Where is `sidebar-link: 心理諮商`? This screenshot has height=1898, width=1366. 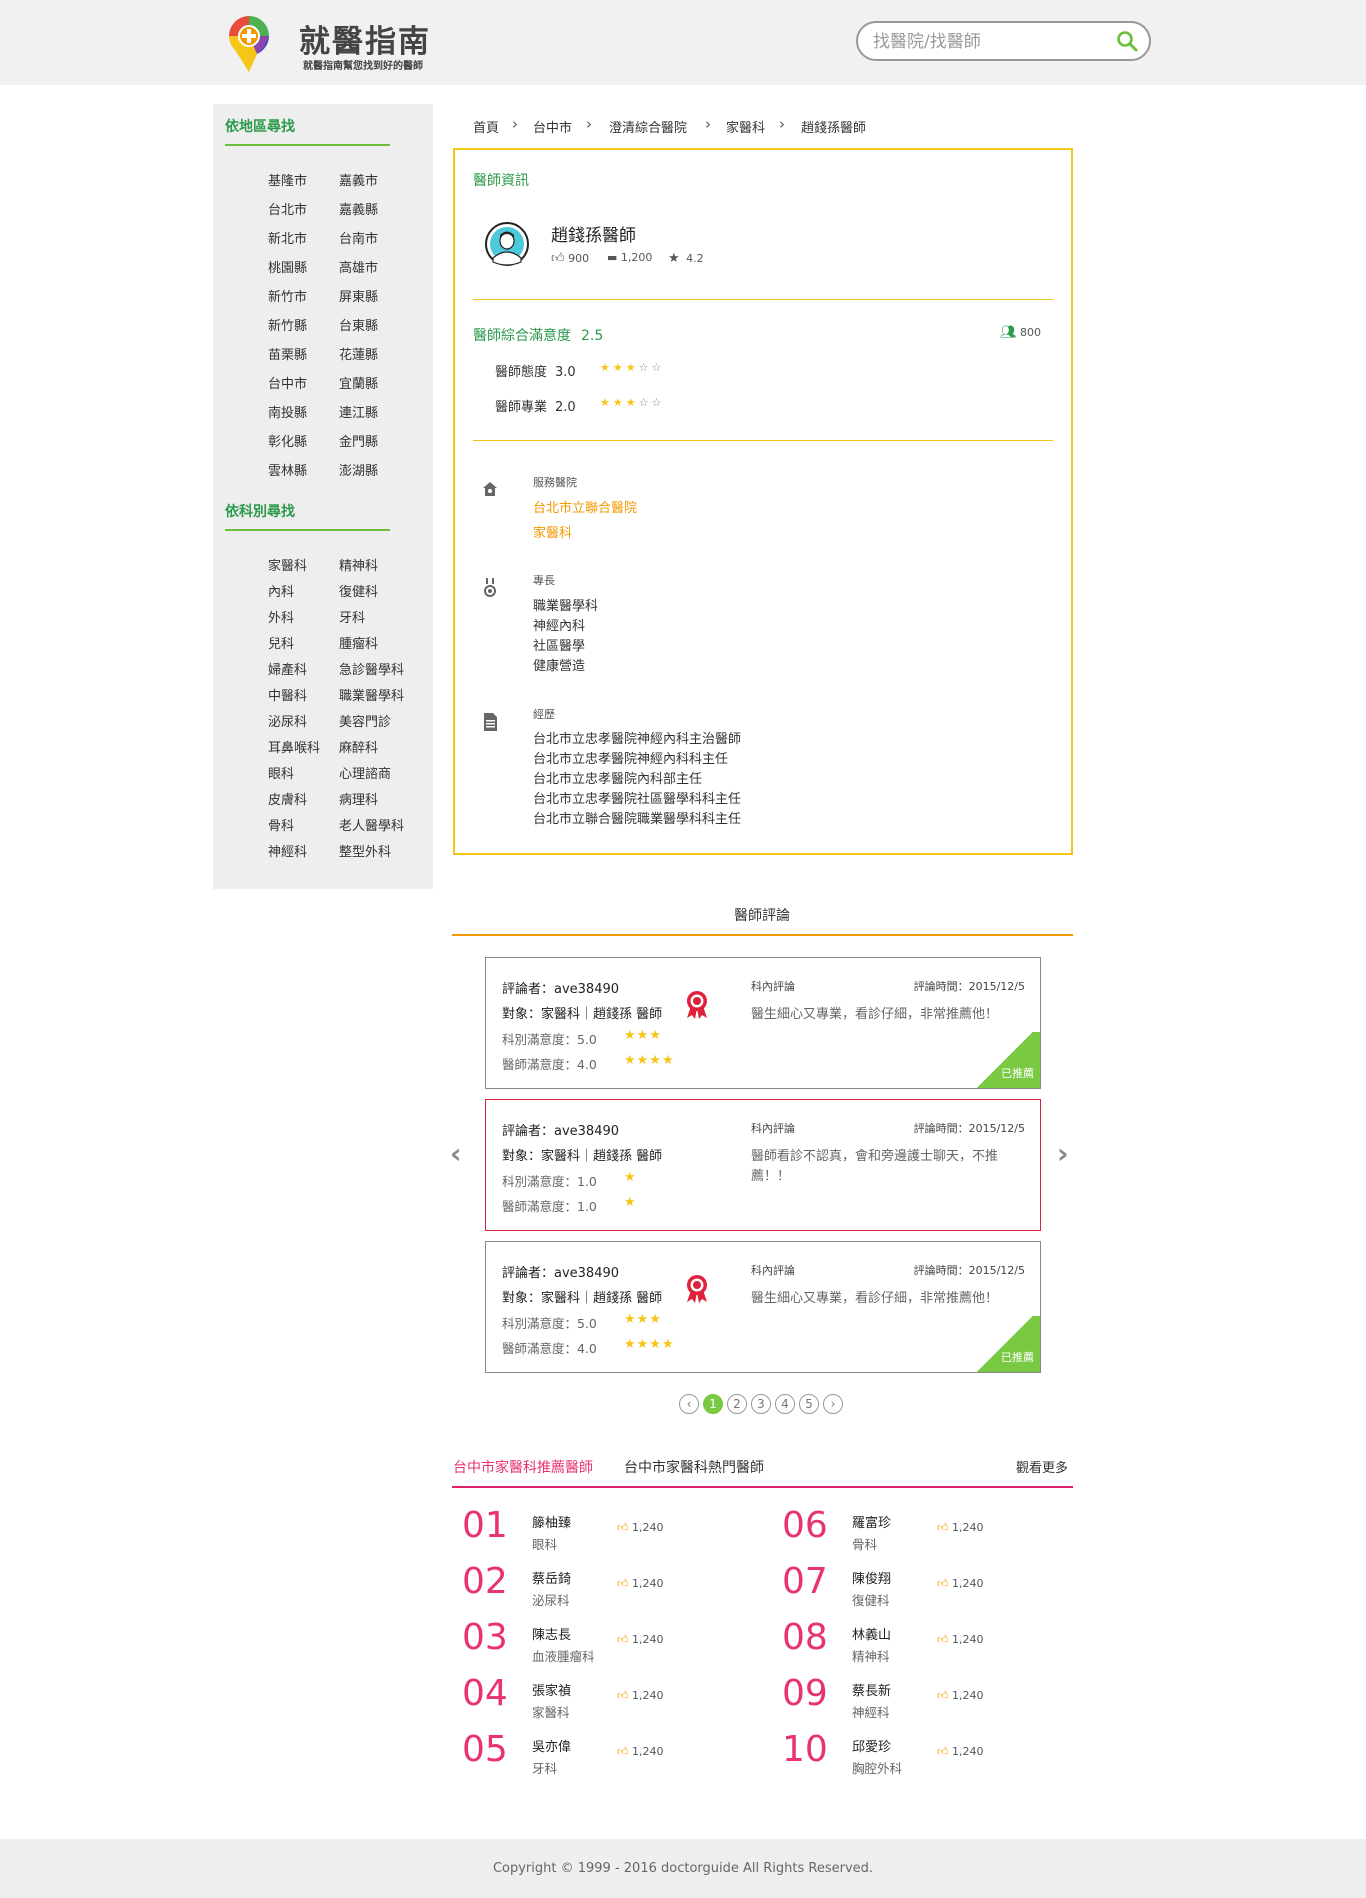
sidebar-link: 心理諮商 is located at coordinates (365, 772).